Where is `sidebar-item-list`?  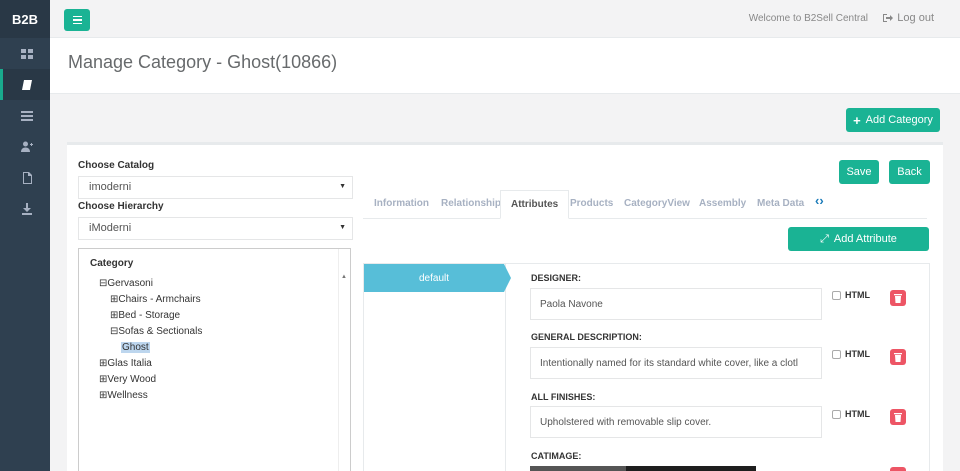
sidebar-item-list is located at coordinates (25, 115).